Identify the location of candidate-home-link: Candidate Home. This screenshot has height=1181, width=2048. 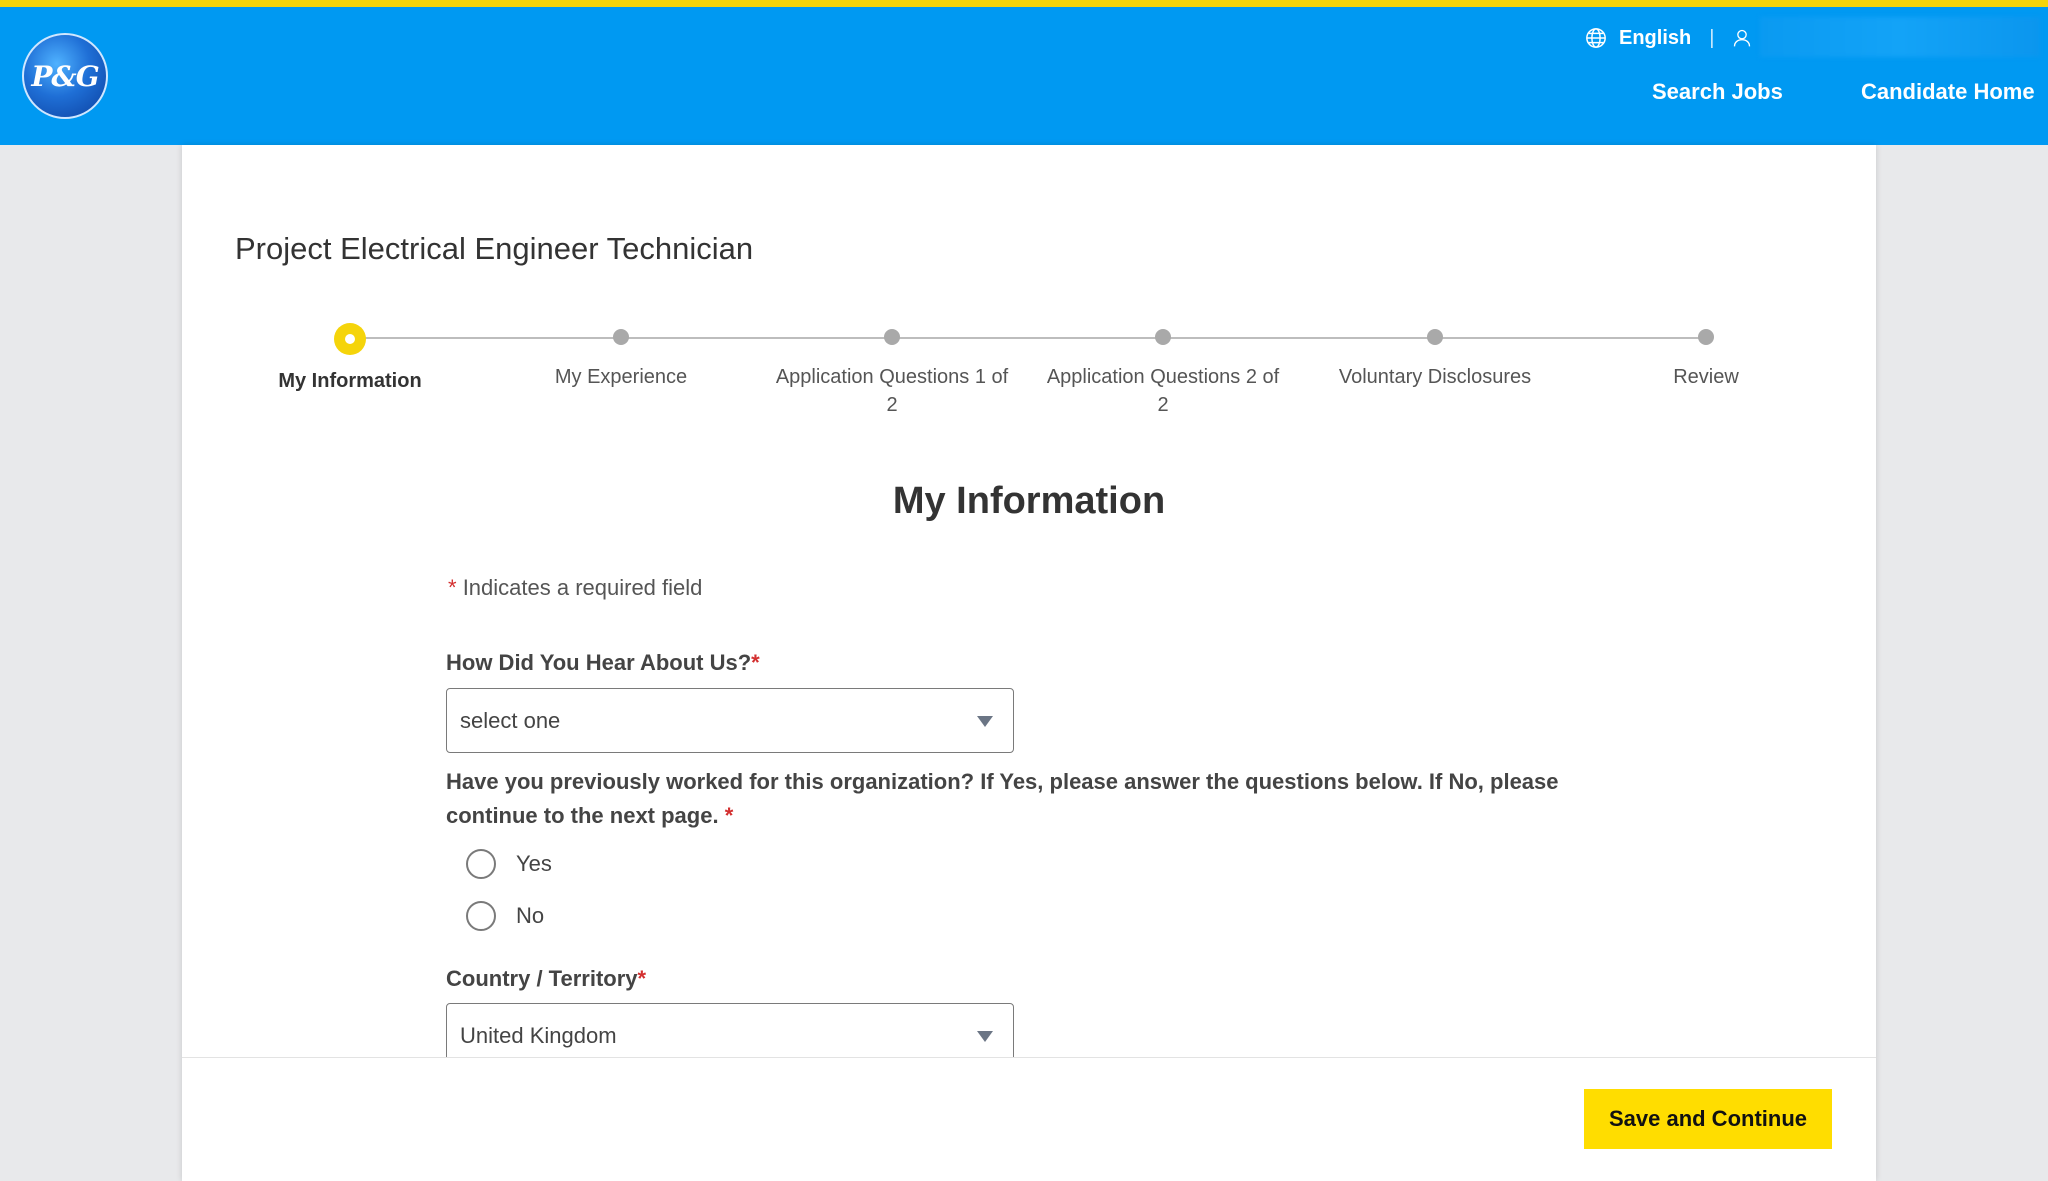
(1948, 92).